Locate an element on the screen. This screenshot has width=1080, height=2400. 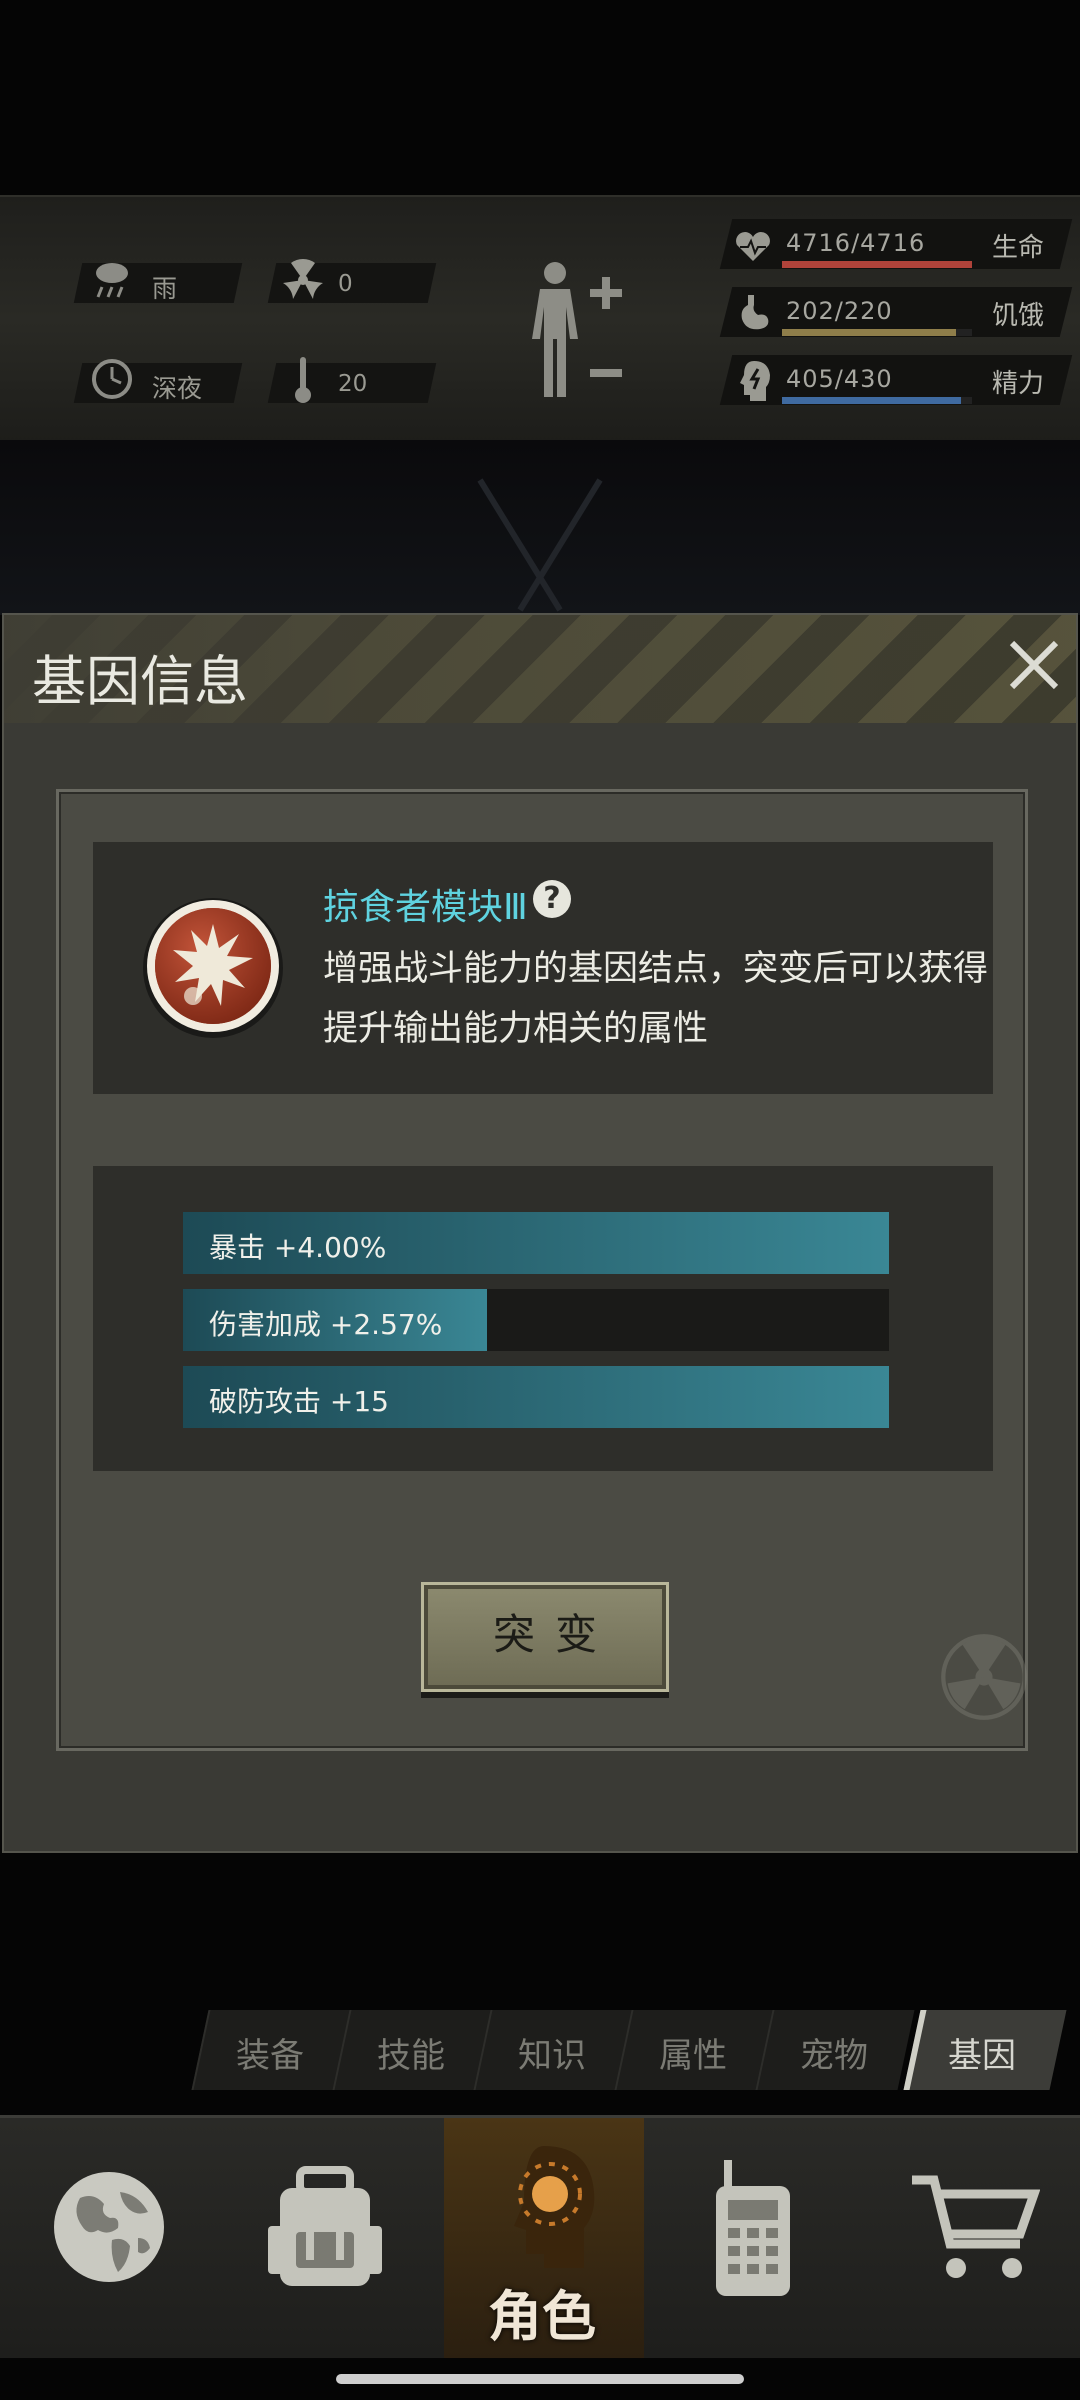
nav-shop is located at coordinates (970, 2238).